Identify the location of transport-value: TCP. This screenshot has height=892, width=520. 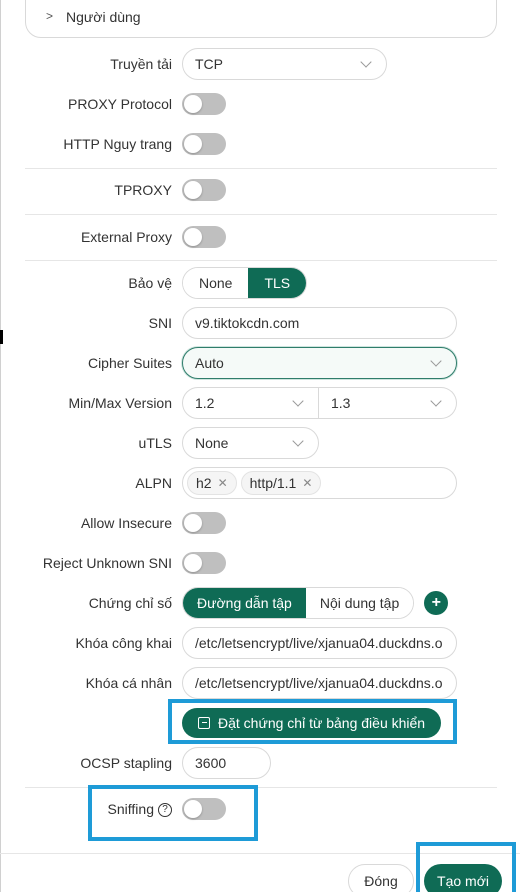
(209, 64).